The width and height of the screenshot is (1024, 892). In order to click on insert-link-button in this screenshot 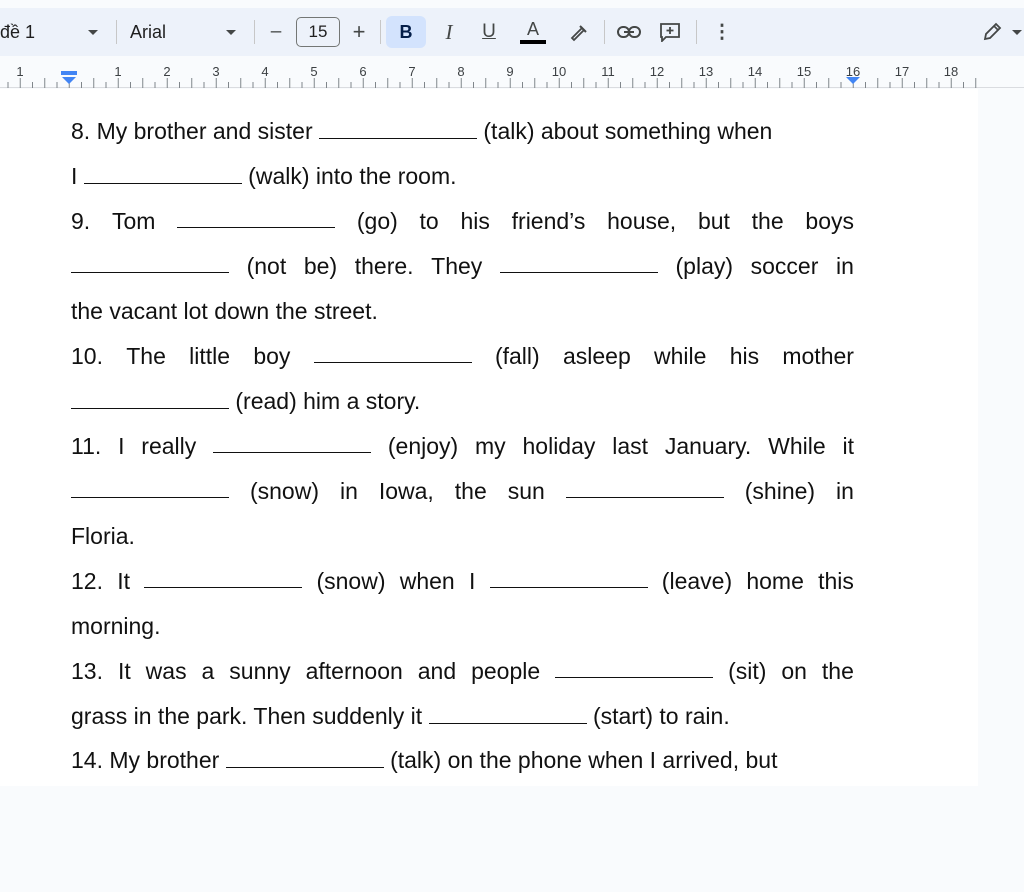, I will do `click(629, 32)`.